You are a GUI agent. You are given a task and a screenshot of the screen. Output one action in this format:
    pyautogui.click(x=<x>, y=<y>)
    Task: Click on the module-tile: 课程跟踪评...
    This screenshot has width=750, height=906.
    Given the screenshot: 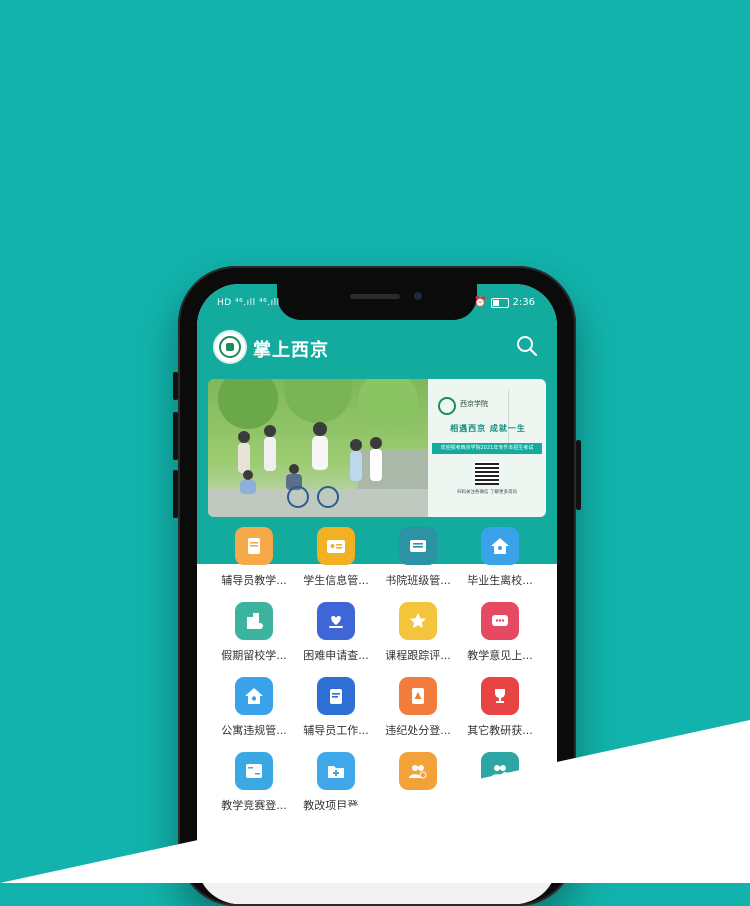 What is the action you would take?
    pyautogui.click(x=418, y=629)
    